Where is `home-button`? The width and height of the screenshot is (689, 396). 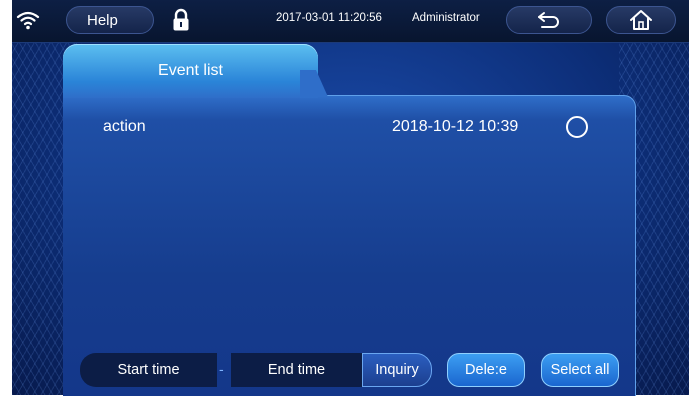 home-button is located at coordinates (641, 20).